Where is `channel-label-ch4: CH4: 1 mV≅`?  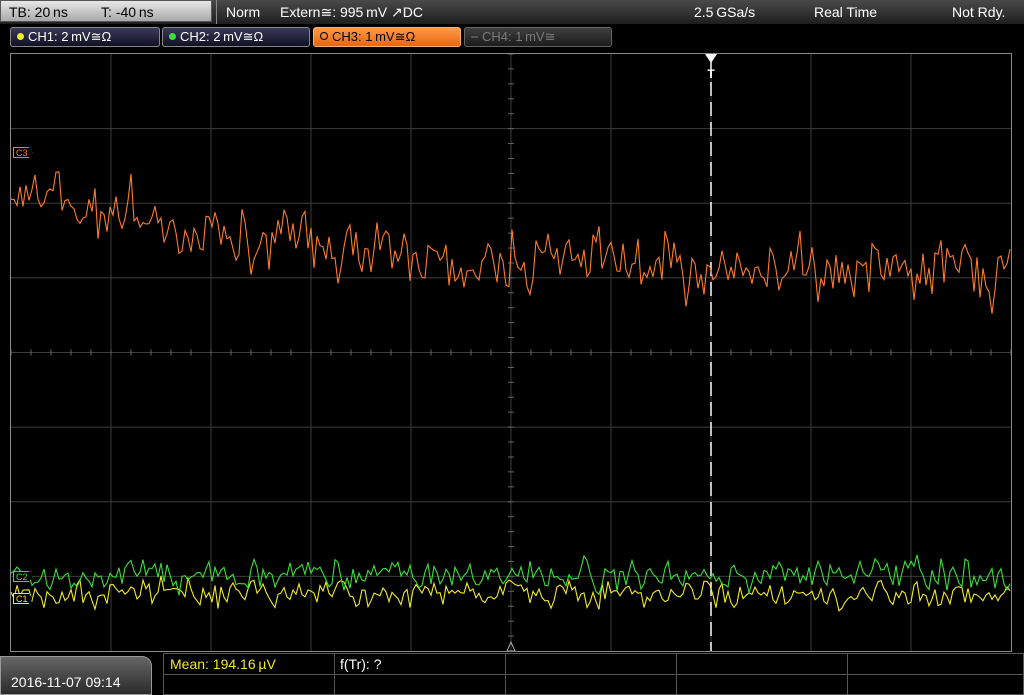 channel-label-ch4: CH4: 1 mV≅ is located at coordinates (519, 36).